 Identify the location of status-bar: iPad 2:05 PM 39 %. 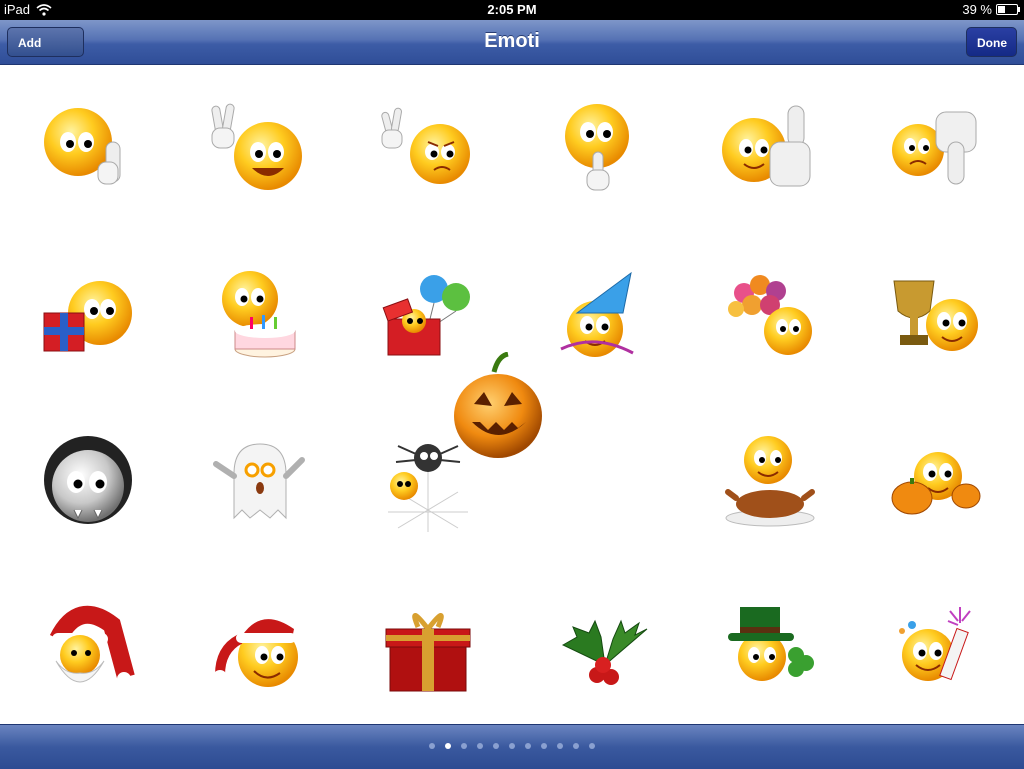
(512, 10).